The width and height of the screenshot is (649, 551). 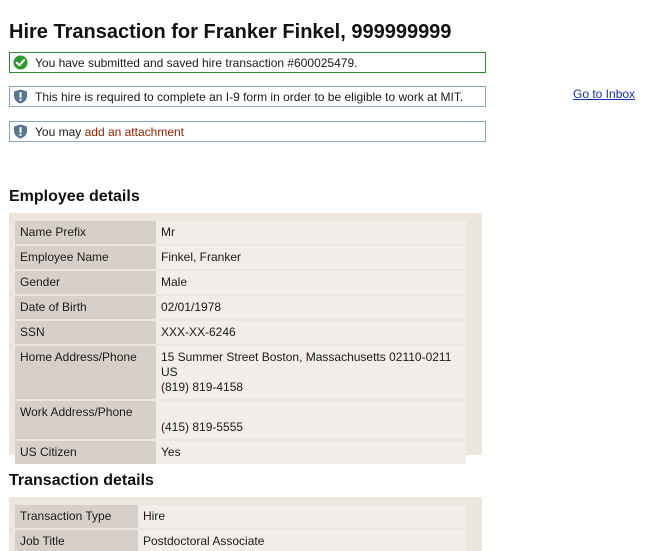 I want to click on detail-row: Name Prefix Mr, so click(x=240, y=232).